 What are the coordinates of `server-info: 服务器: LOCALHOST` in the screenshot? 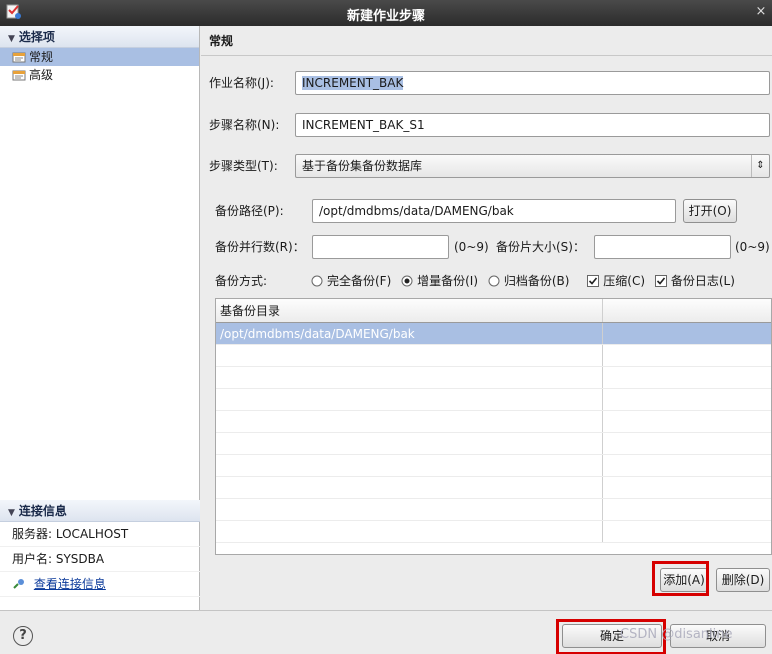 It's located at (100, 534).